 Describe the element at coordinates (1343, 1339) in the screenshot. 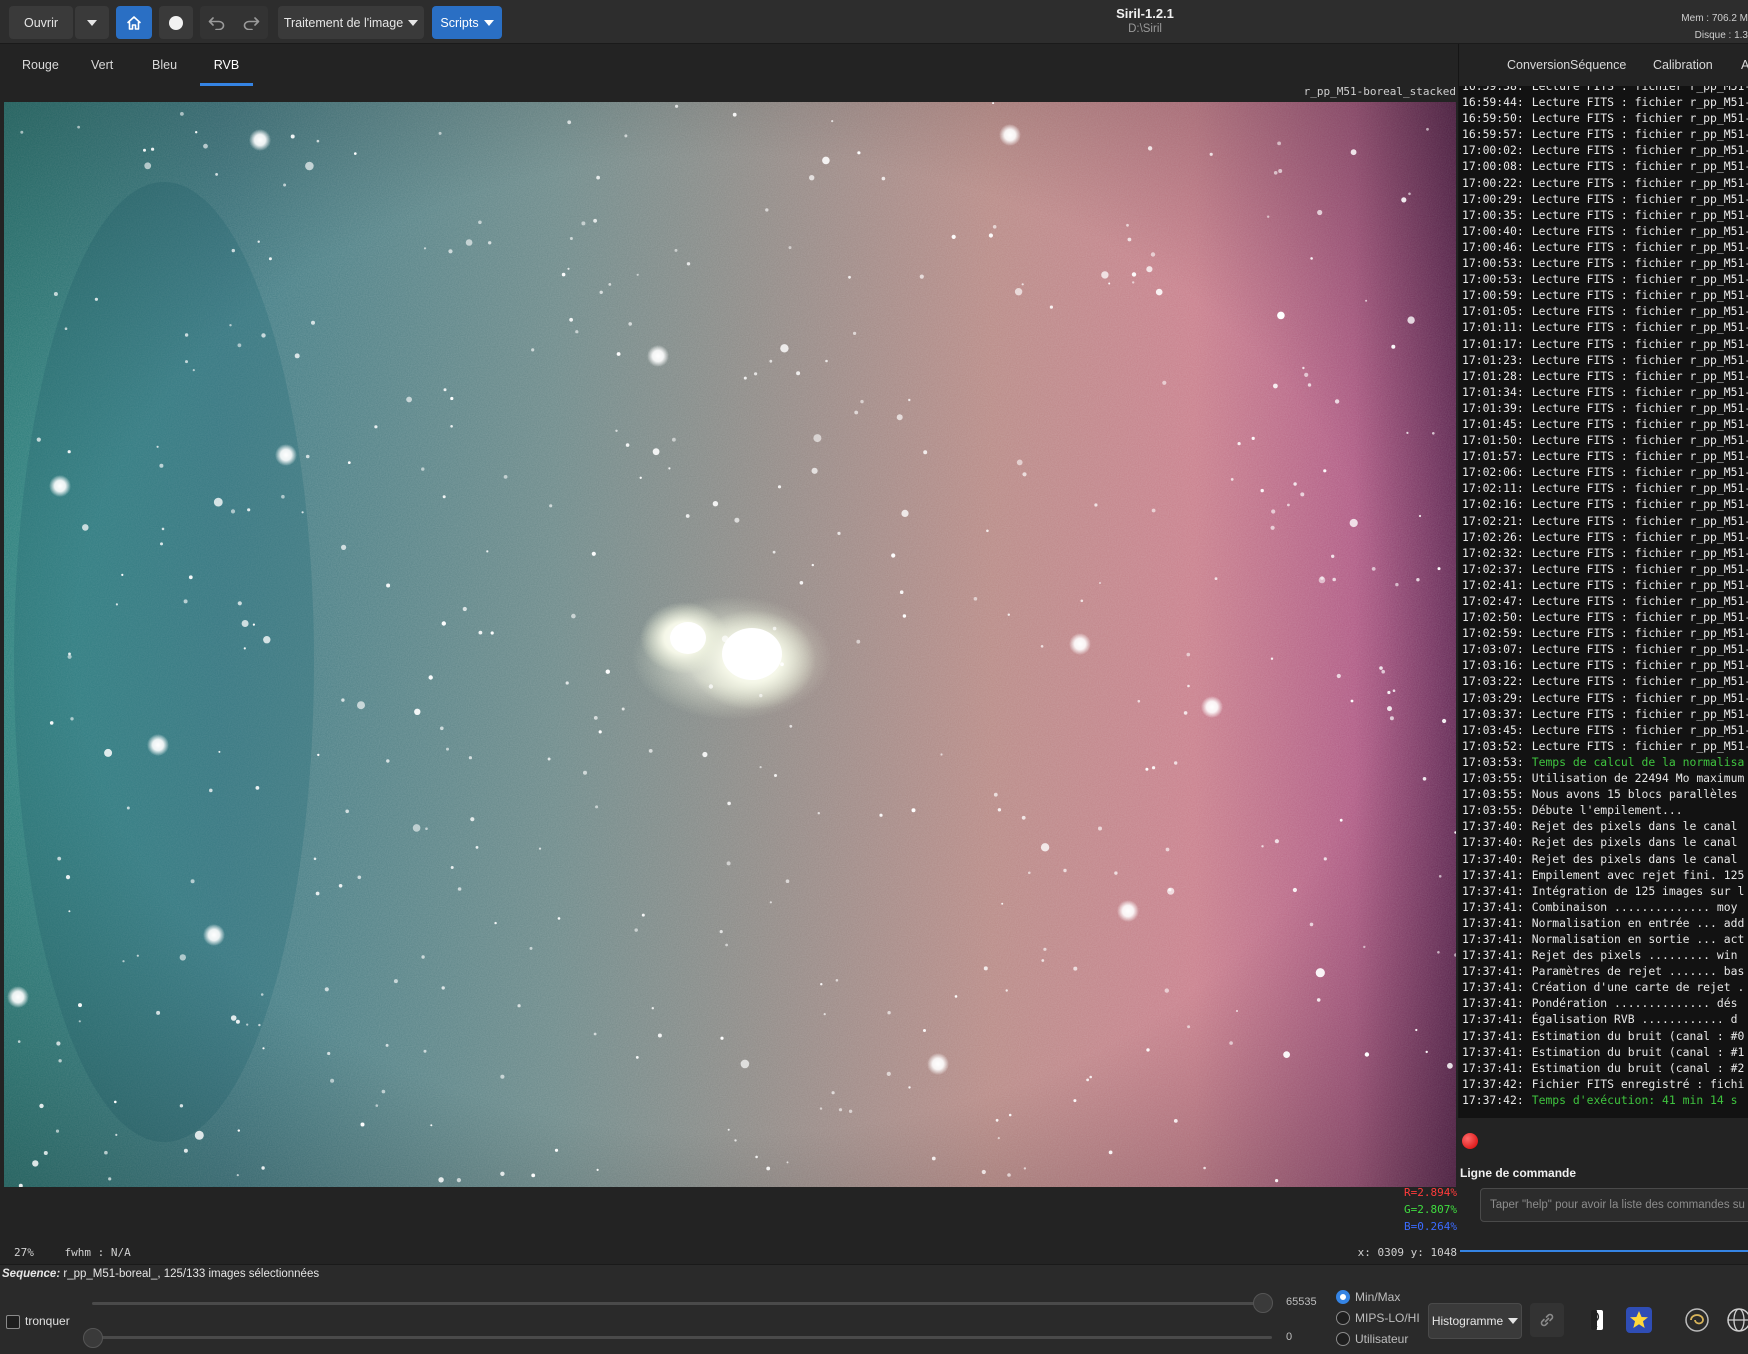

I see `radio-user` at that location.